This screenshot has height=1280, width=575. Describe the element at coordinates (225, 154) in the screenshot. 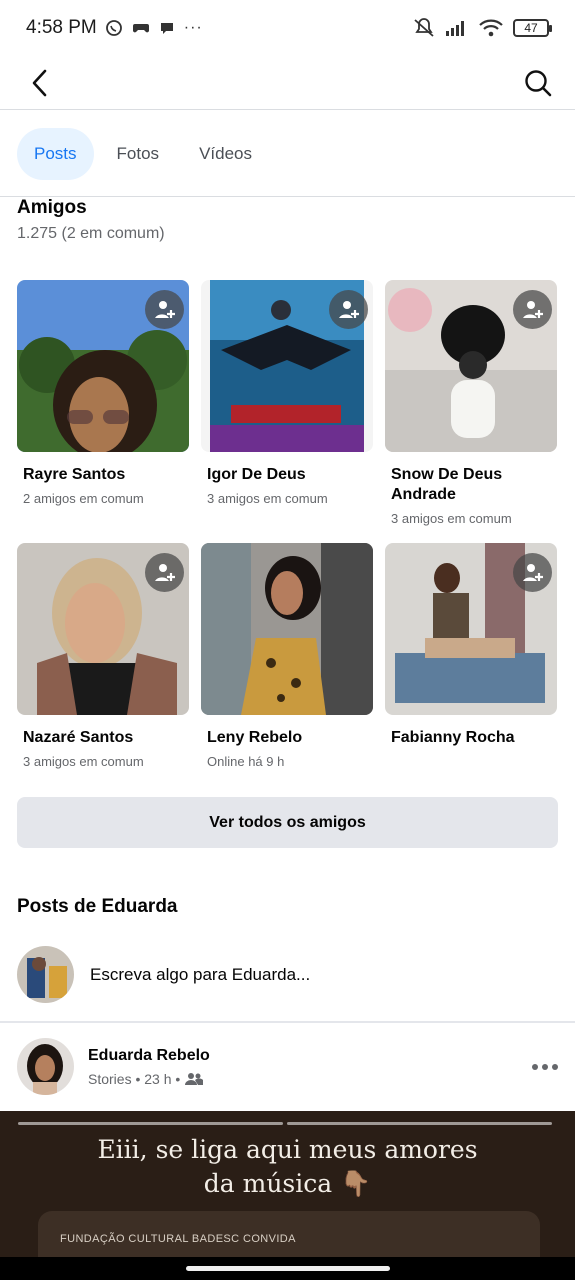

I see `tab-videos: Vídeos` at that location.